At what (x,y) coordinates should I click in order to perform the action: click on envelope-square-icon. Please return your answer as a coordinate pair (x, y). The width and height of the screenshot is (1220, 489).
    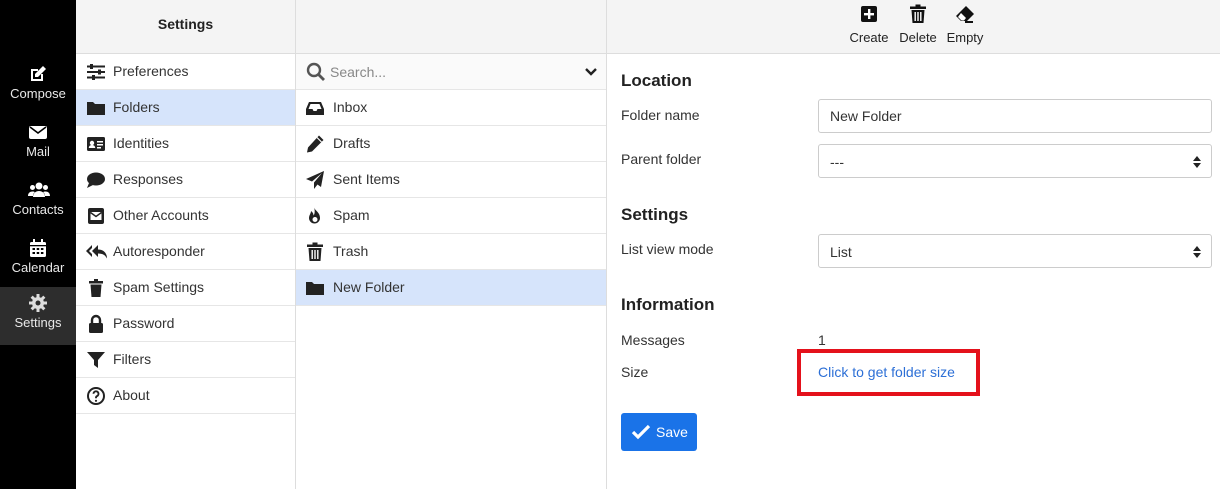
    Looking at the image, I should click on (96, 216).